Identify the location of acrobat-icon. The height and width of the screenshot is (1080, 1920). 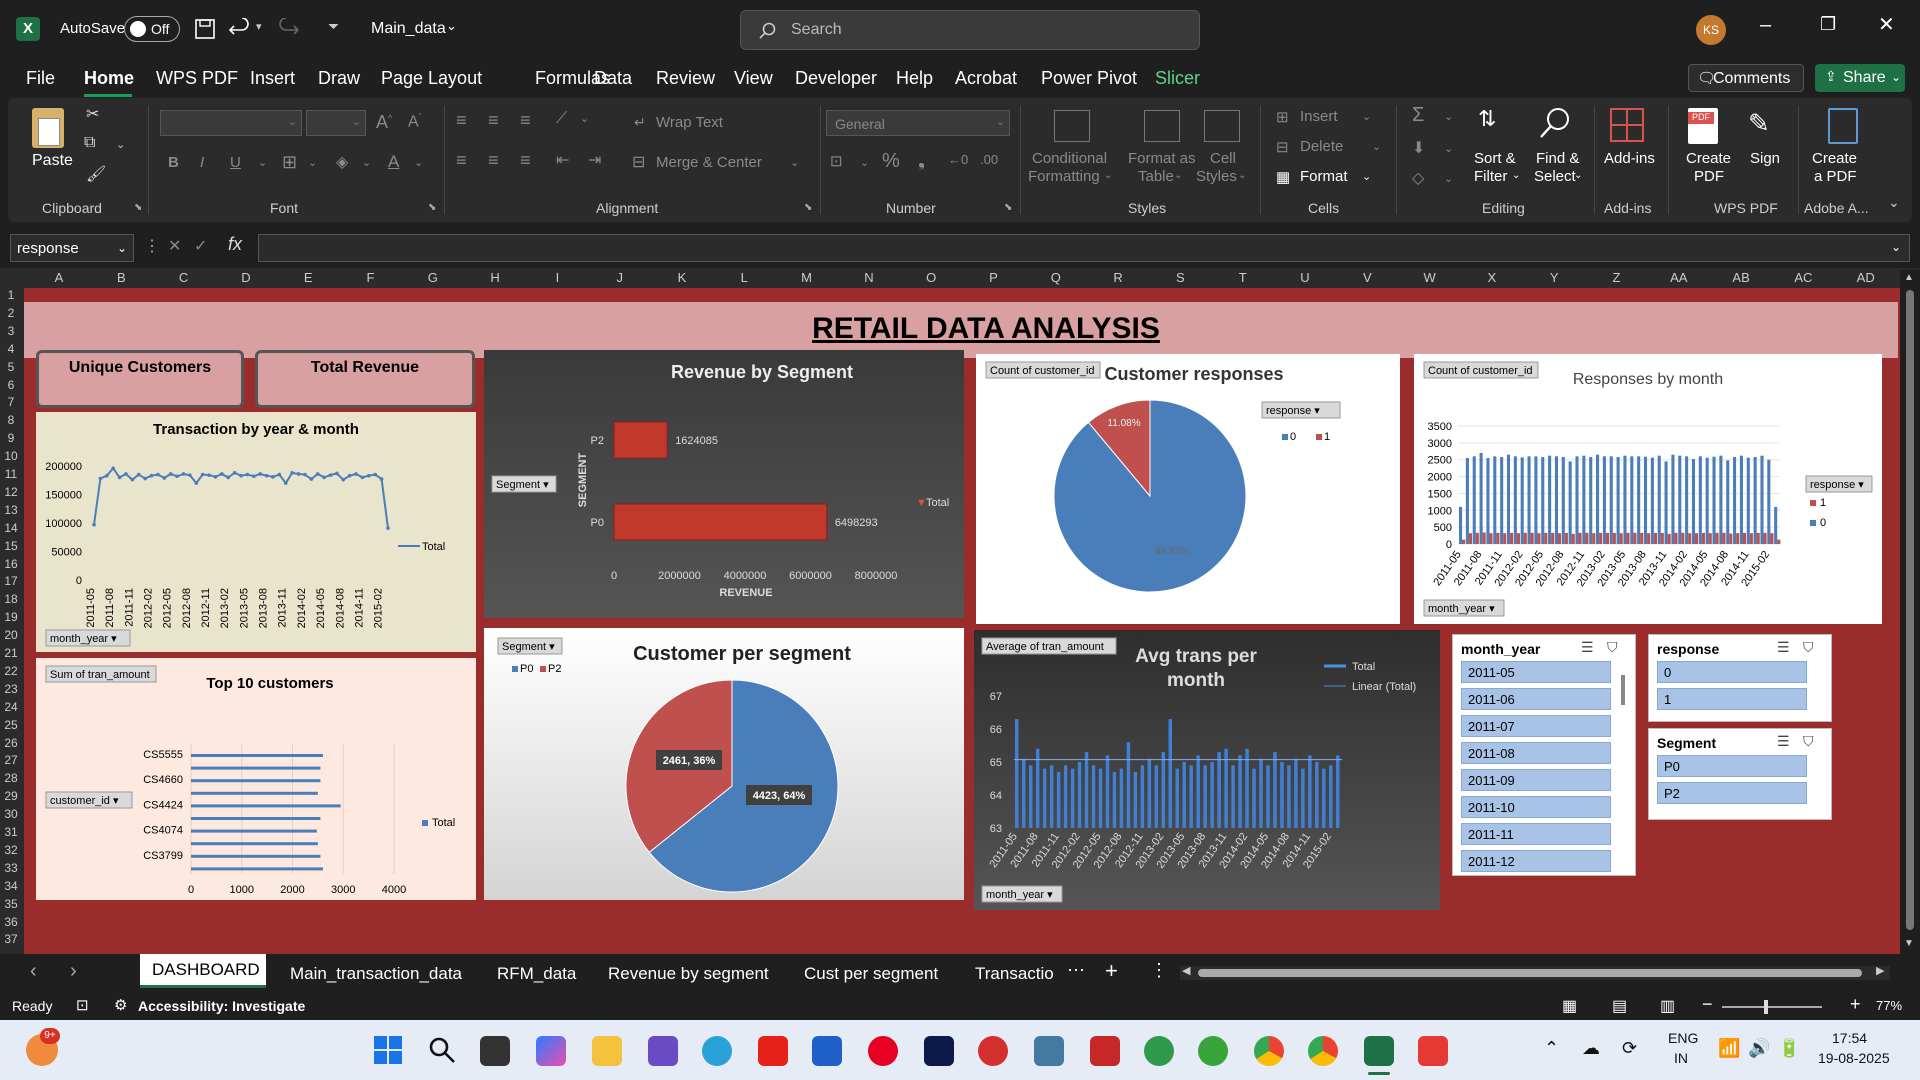
(1105, 1051).